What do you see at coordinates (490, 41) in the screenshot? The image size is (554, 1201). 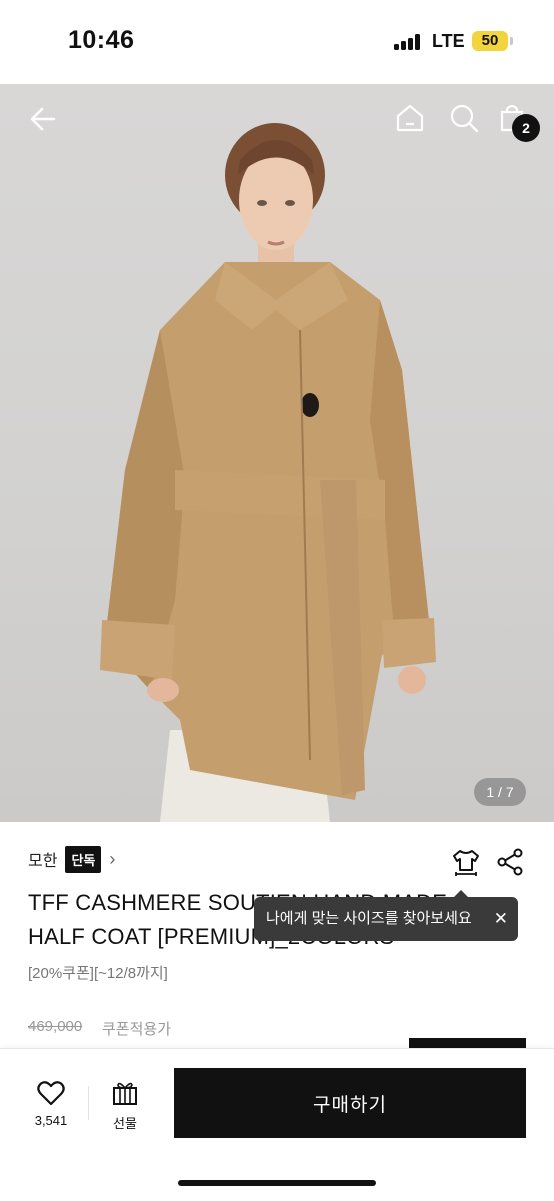 I see `battery-icon: 50` at bounding box center [490, 41].